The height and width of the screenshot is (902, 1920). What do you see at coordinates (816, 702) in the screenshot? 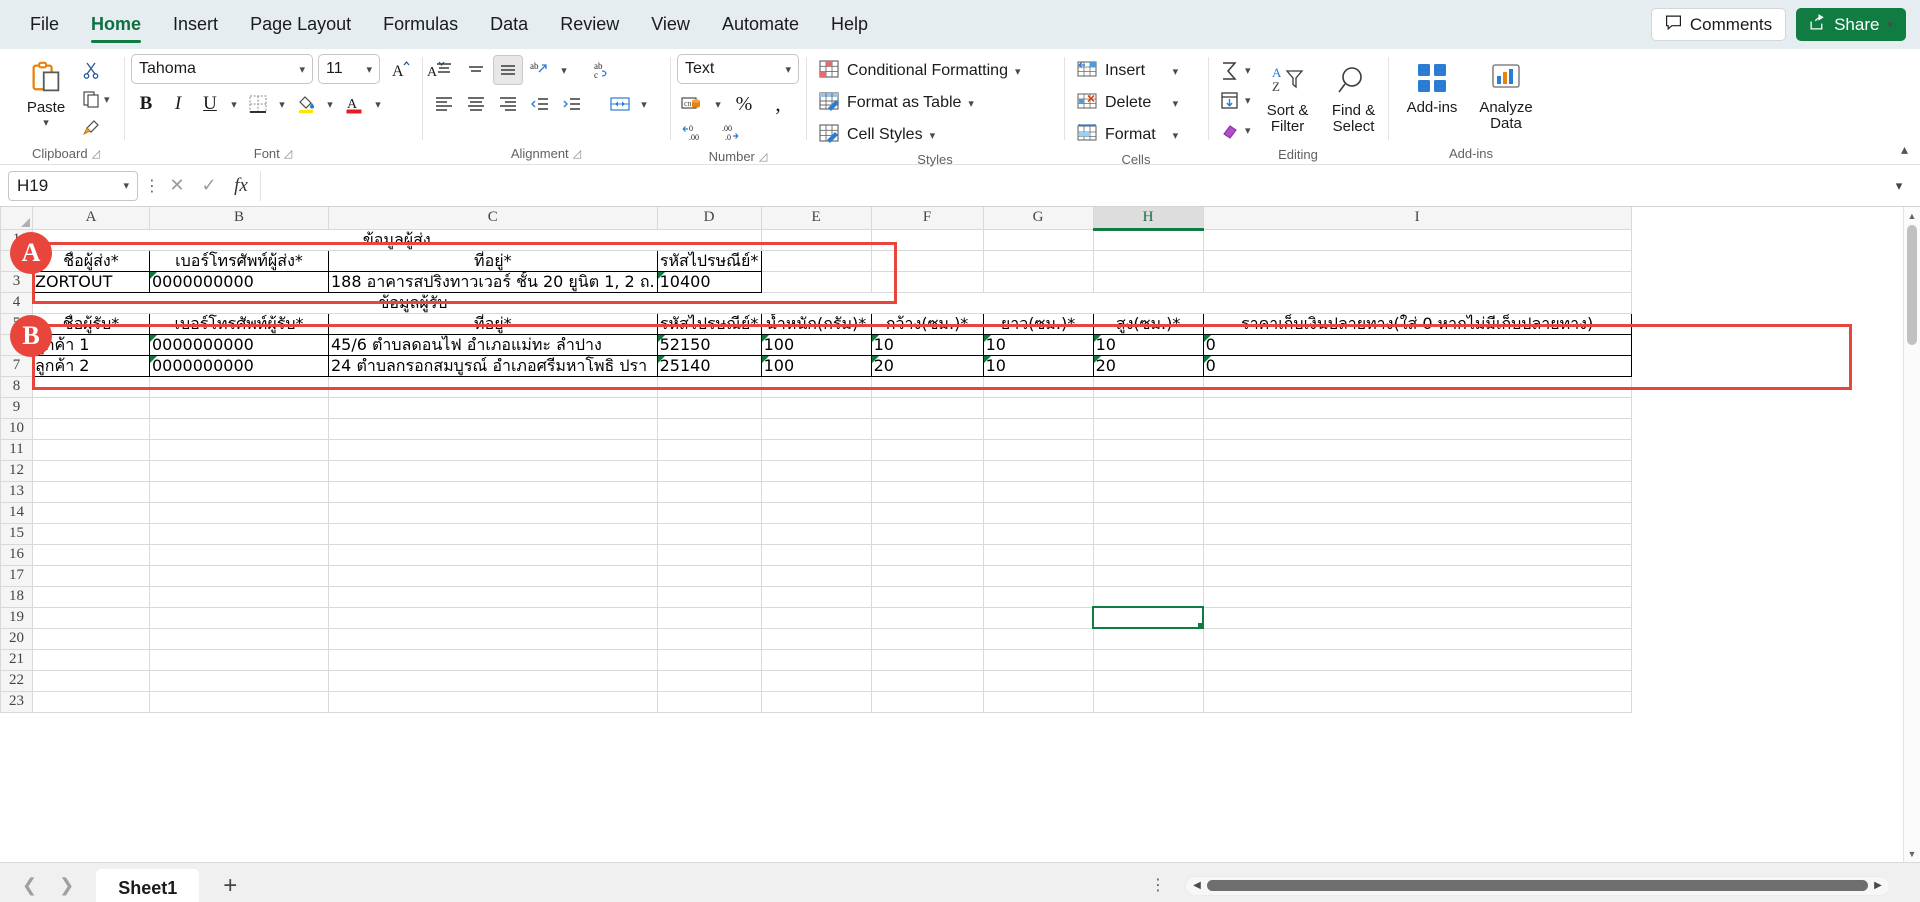
I see `cell-e23` at bounding box center [816, 702].